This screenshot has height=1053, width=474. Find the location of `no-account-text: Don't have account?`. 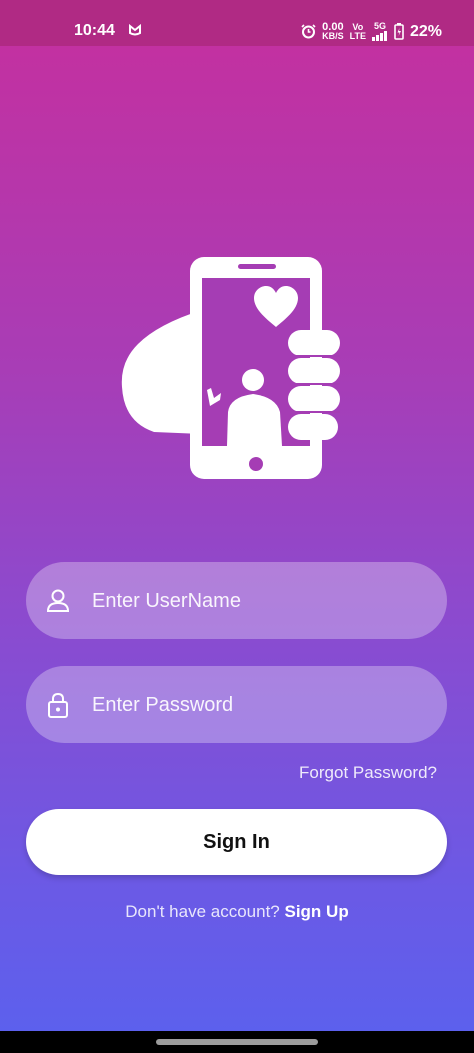

no-account-text: Don't have account? is located at coordinates (202, 911).